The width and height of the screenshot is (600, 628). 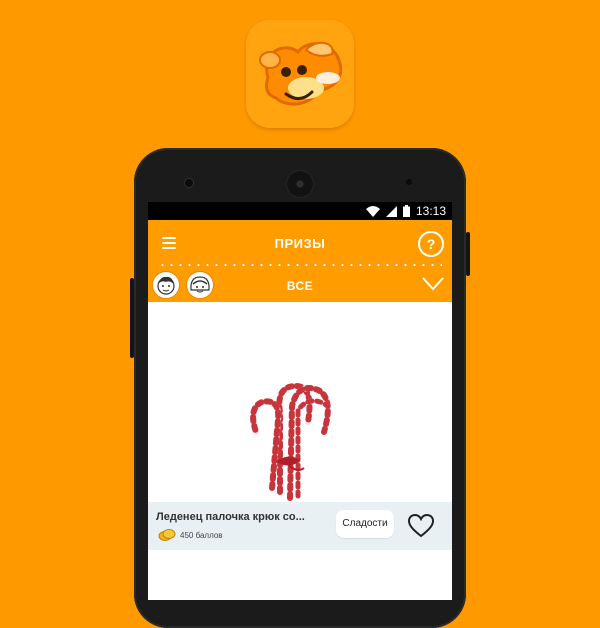 I want to click on front-camera, so click(x=189, y=183).